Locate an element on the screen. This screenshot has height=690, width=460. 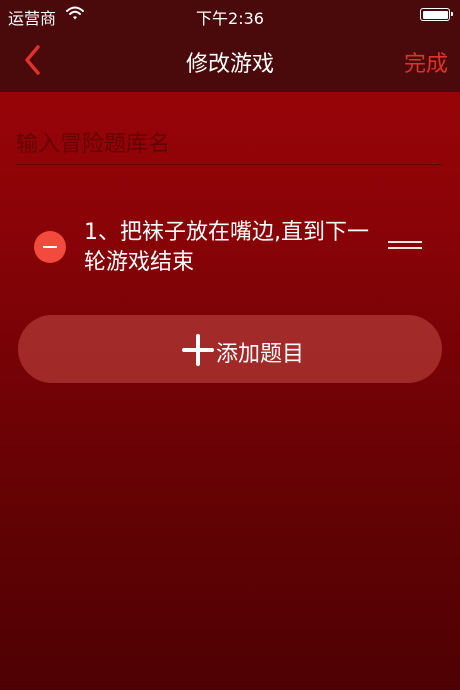
plus-icon is located at coordinates (198, 350).